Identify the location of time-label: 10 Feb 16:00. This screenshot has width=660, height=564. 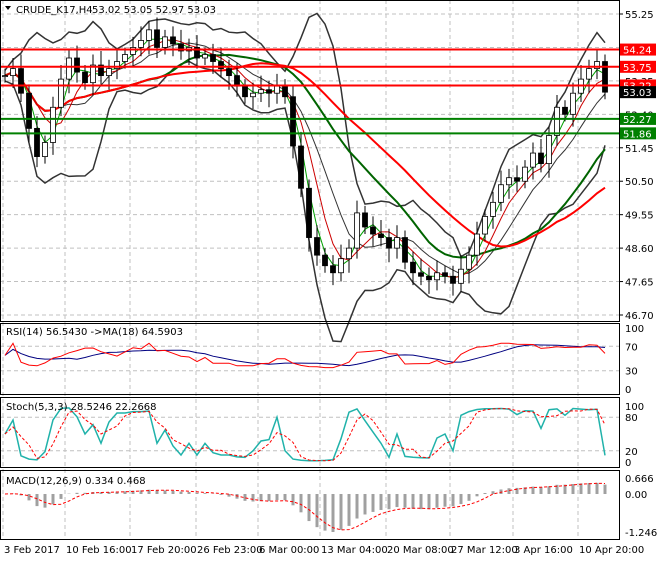
(99, 550).